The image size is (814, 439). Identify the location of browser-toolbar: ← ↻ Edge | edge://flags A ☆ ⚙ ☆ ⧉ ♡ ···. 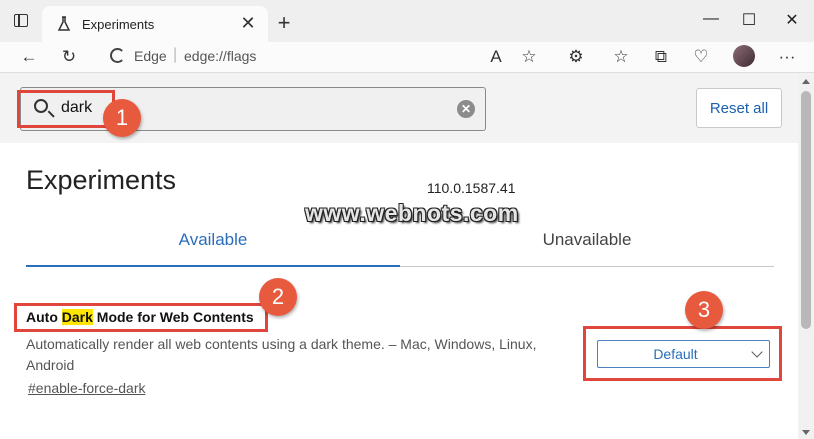
(407, 57).